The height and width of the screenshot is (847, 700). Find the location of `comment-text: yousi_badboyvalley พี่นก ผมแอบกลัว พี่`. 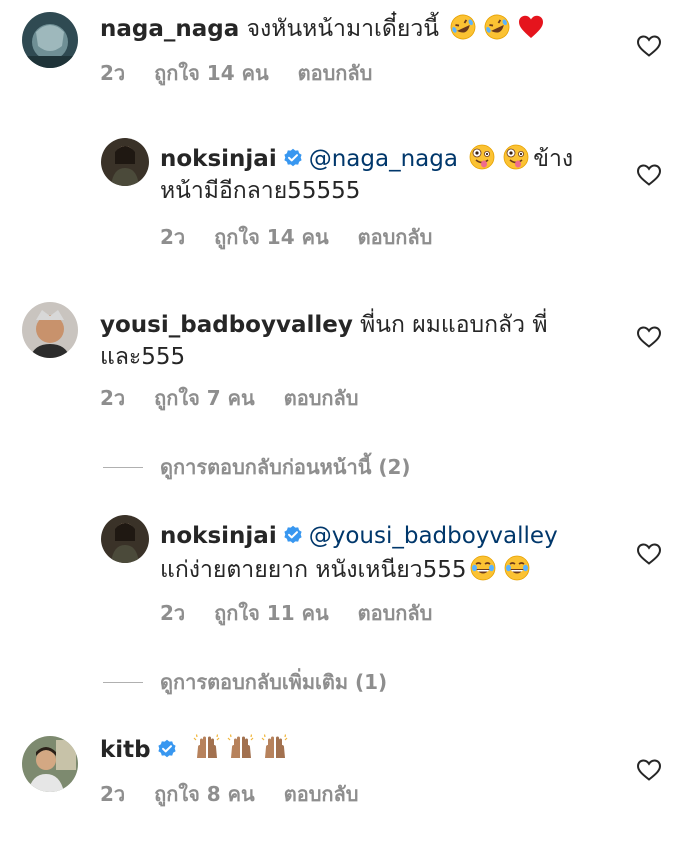

comment-text: yousi_badboyvalley พี่นก ผมแอบกลัว พี่ is located at coordinates (324, 325).